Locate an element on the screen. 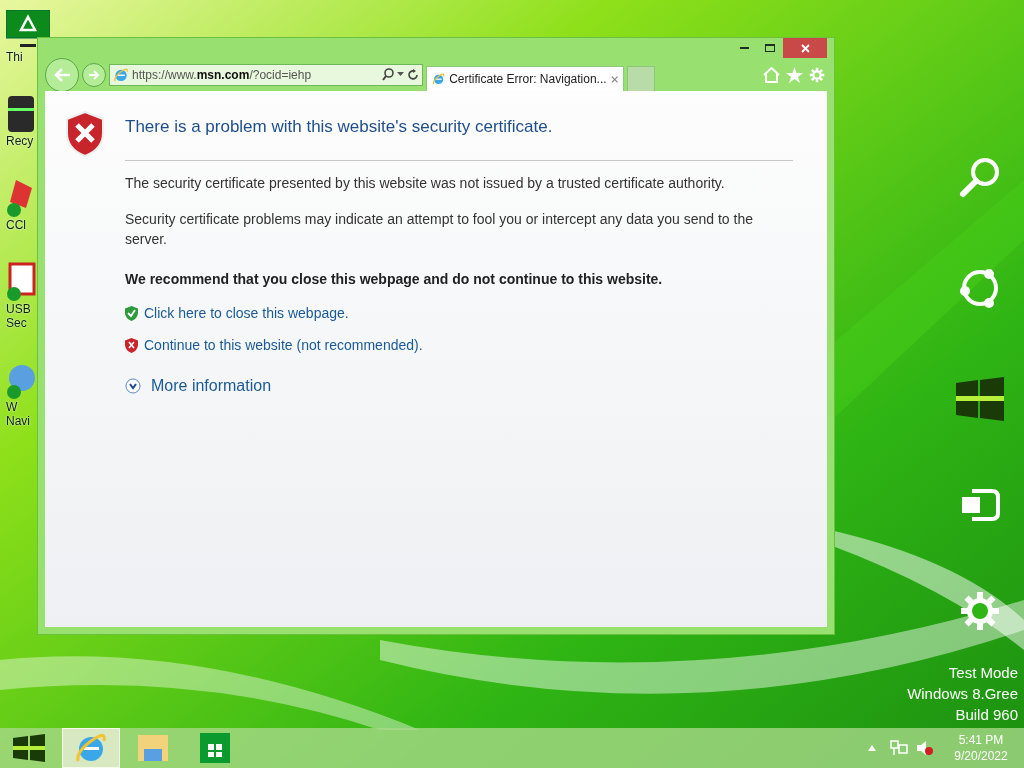 This screenshot has width=1024, height=768. bin-icon is located at coordinates (21, 114).